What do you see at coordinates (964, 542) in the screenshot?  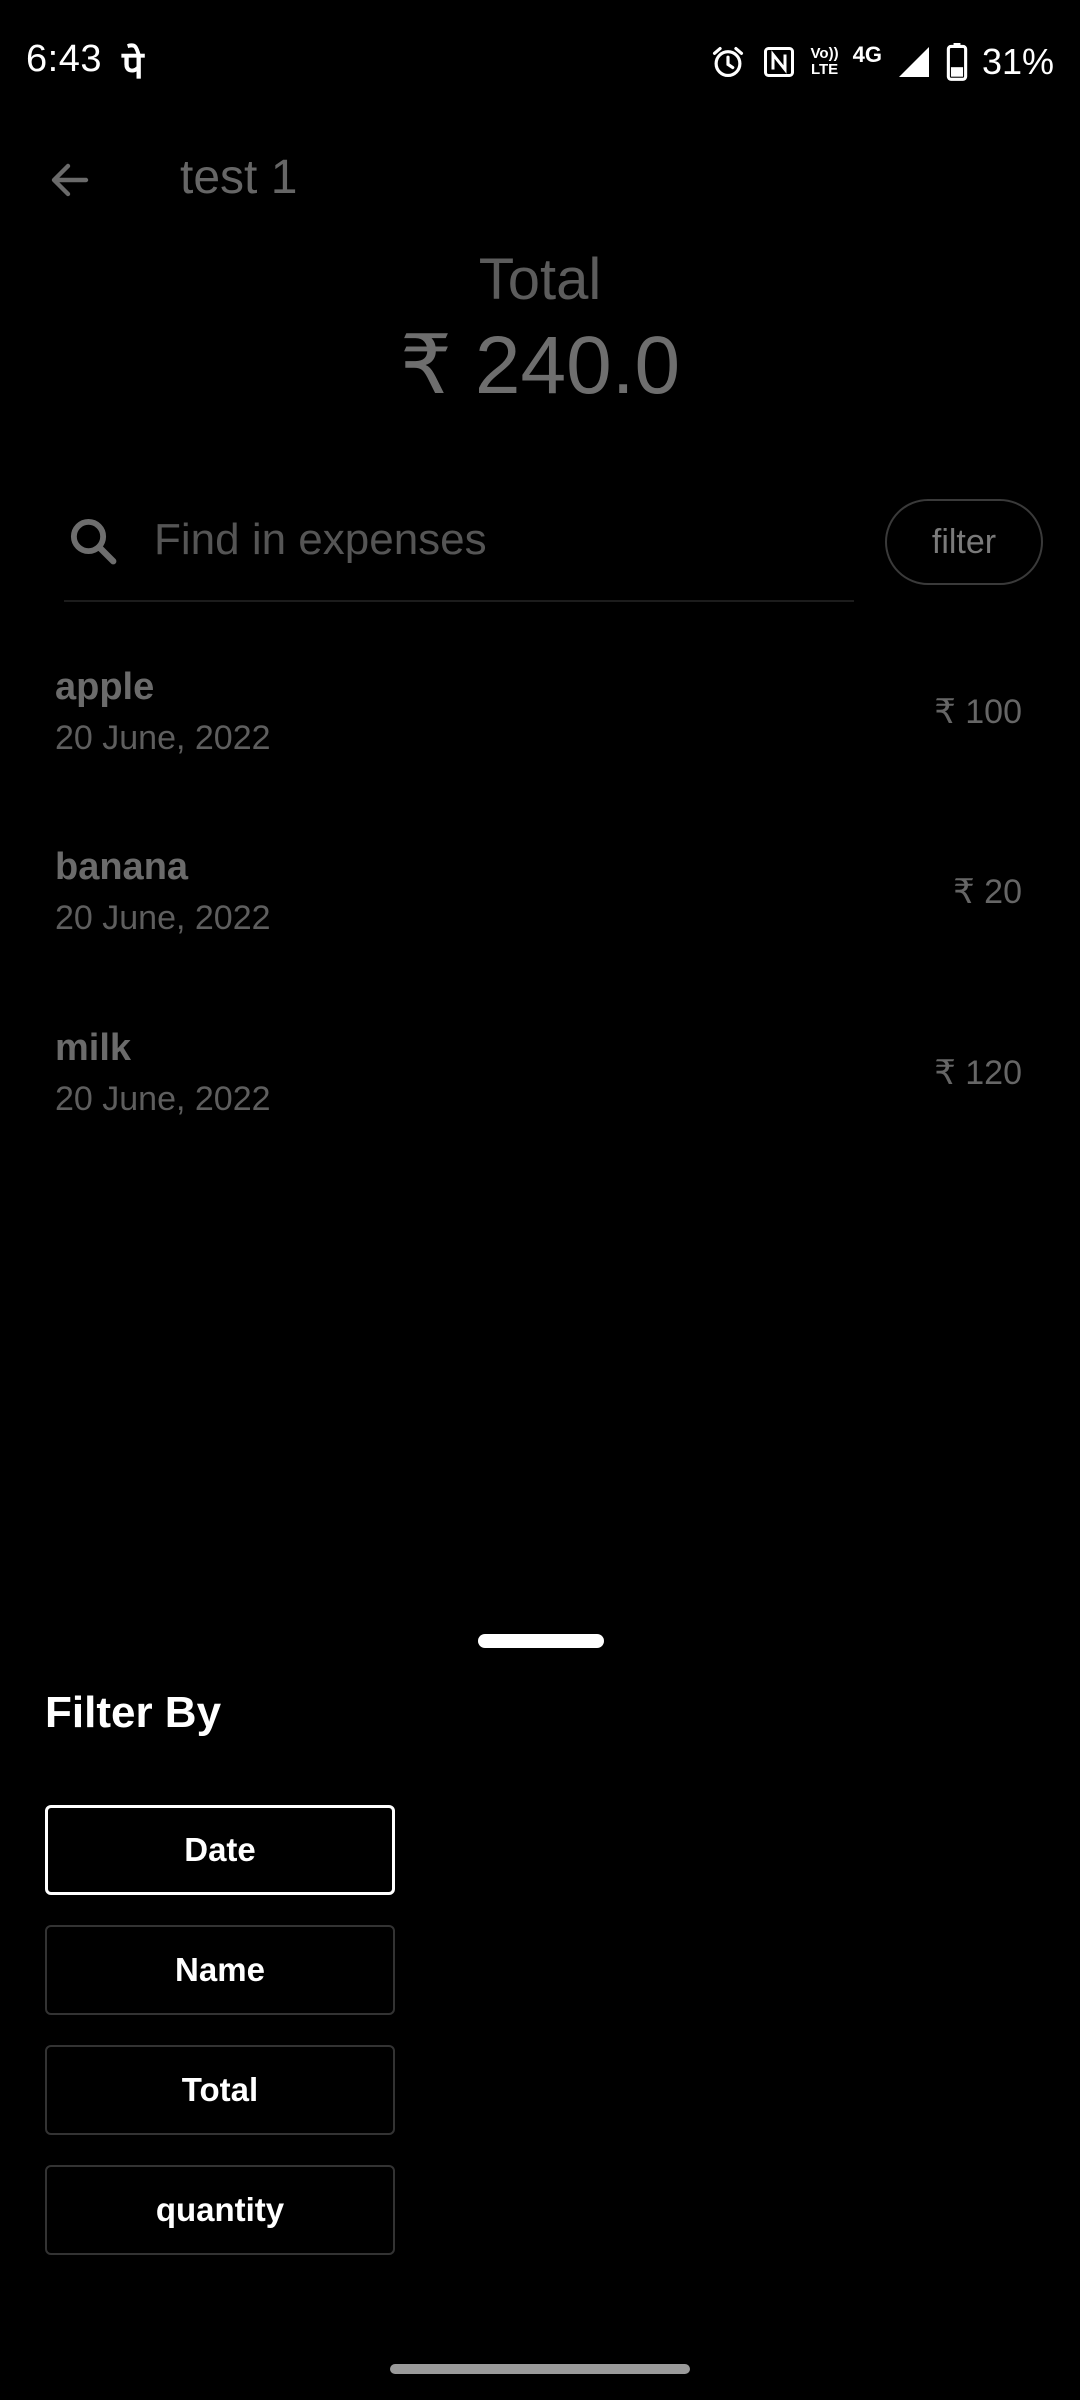 I see `filter-button: filter` at bounding box center [964, 542].